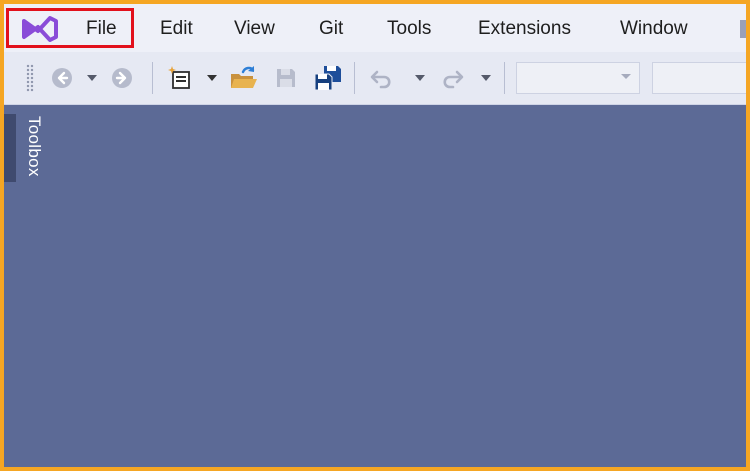  I want to click on standard-toolbar, so click(375, 78).